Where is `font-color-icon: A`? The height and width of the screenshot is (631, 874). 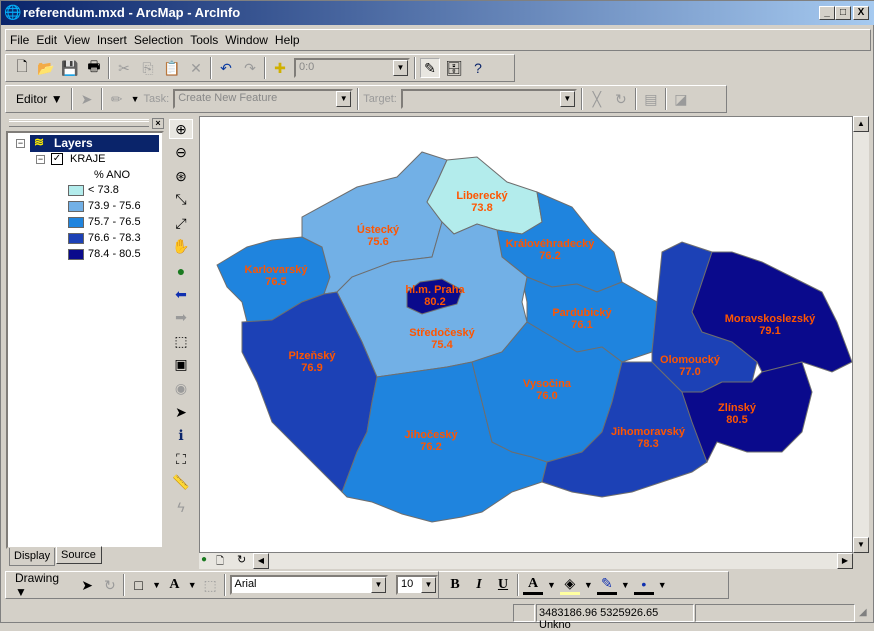 font-color-icon: A is located at coordinates (533, 585).